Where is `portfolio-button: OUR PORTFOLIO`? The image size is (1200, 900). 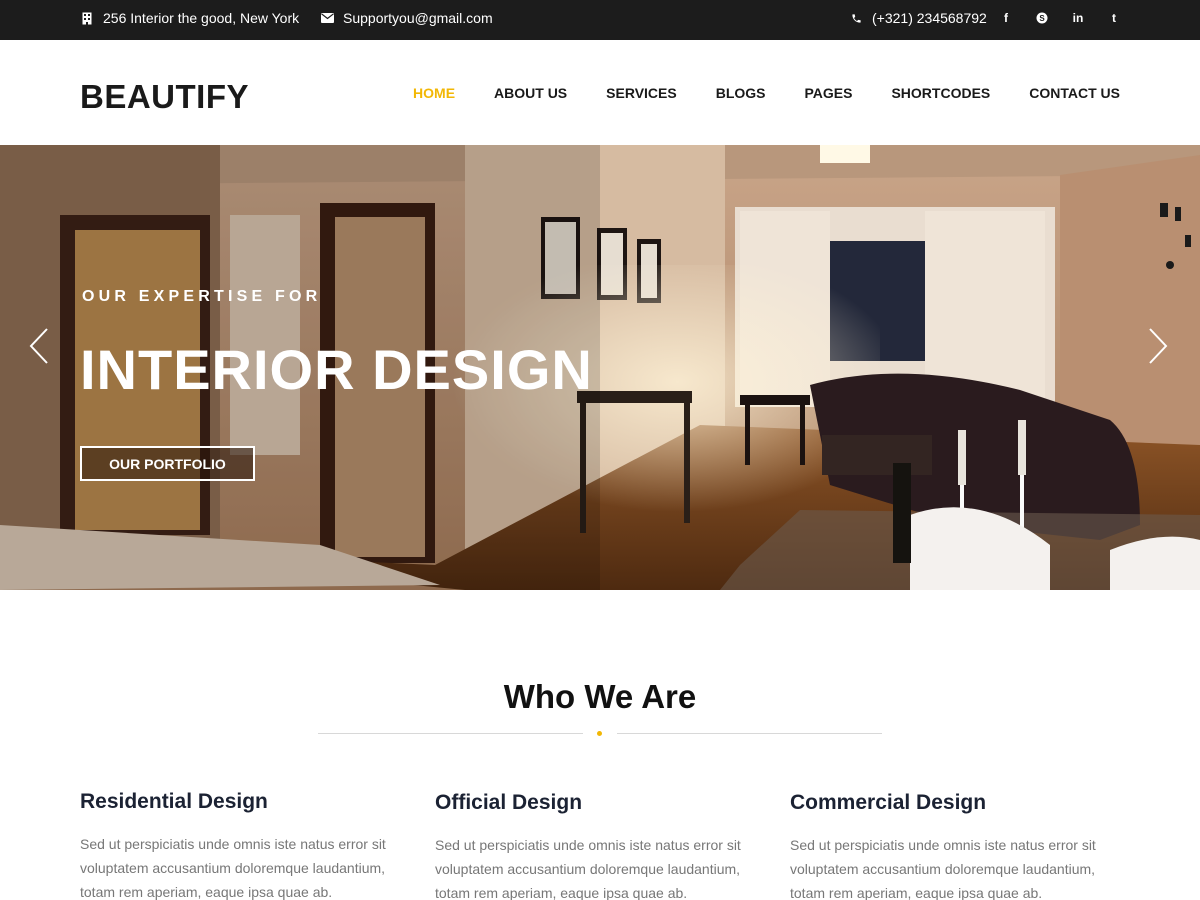
portfolio-button: OUR PORTFOLIO is located at coordinates (167, 463).